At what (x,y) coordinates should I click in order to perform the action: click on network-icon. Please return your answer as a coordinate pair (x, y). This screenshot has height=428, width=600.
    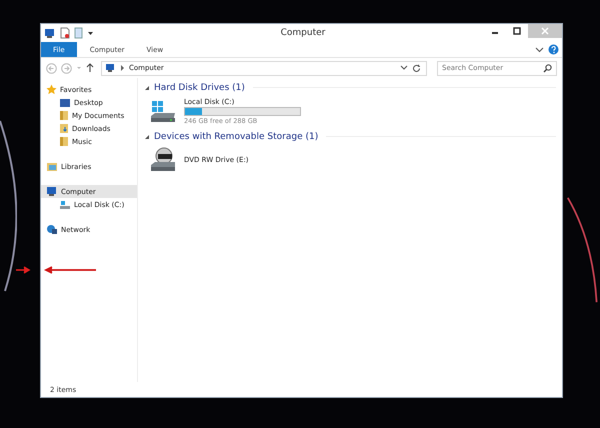
    Looking at the image, I should click on (52, 229).